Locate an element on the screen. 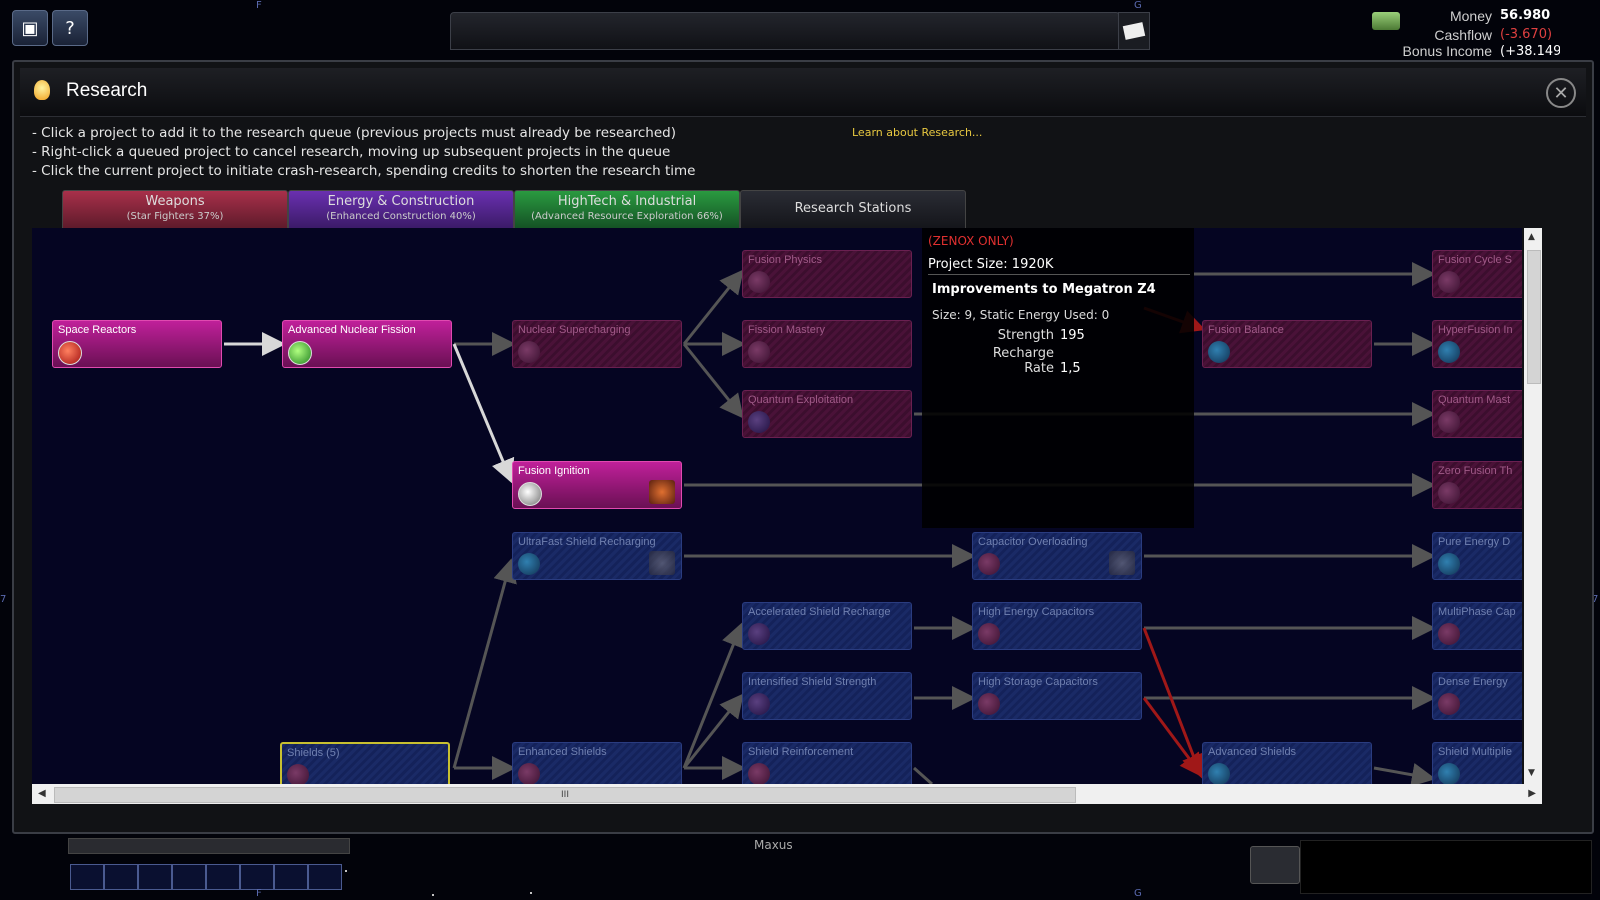  minimap is located at coordinates (1446, 867).